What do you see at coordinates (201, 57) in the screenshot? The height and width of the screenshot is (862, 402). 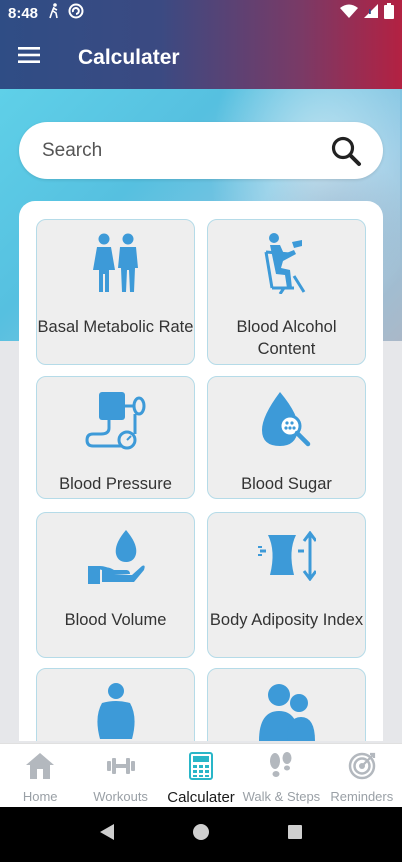 I see `app-bar: Calculater` at bounding box center [201, 57].